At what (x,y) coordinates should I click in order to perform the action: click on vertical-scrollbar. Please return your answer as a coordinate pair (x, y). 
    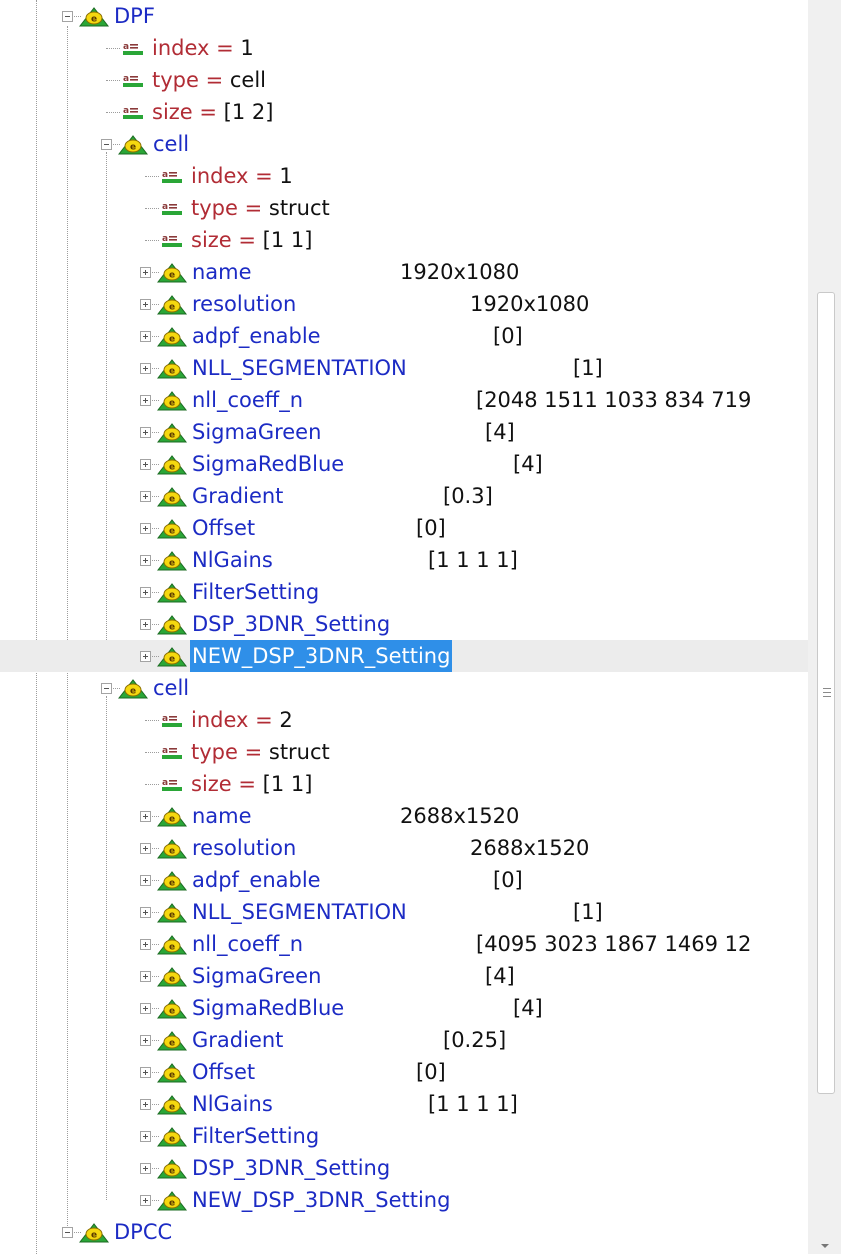
    Looking at the image, I should click on (824, 627).